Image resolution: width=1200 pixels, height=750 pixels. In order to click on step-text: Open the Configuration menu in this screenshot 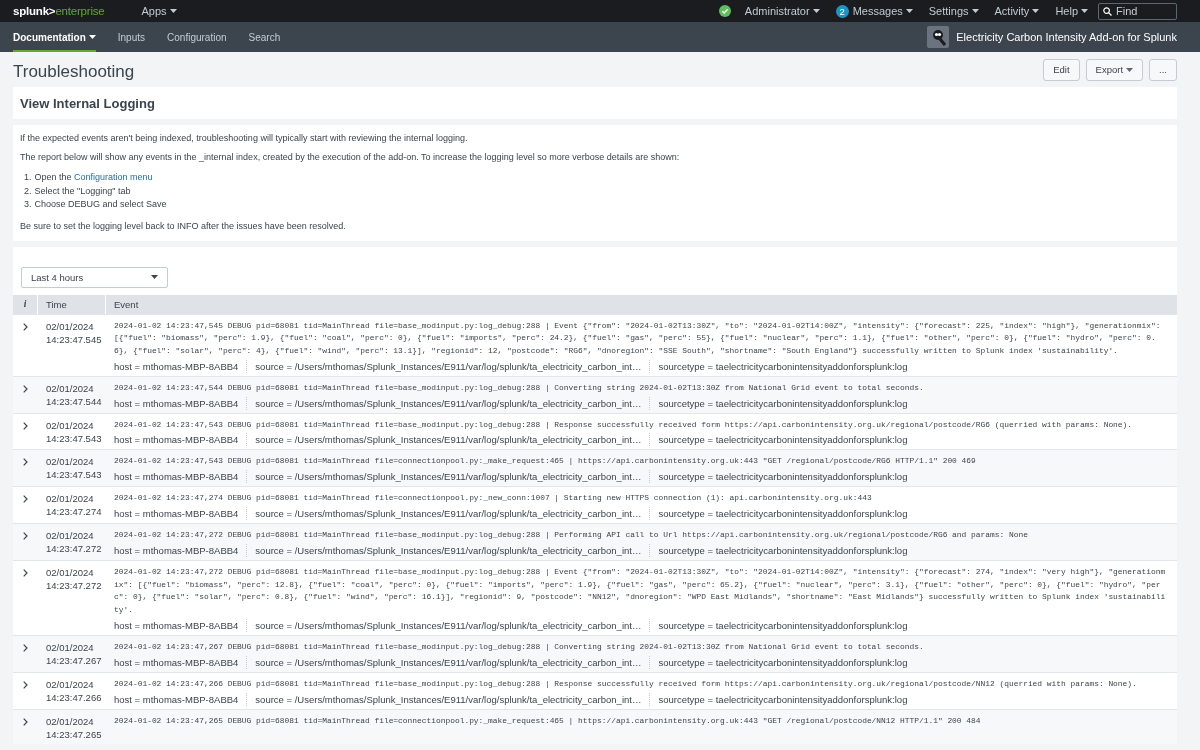, I will do `click(93, 177)`.